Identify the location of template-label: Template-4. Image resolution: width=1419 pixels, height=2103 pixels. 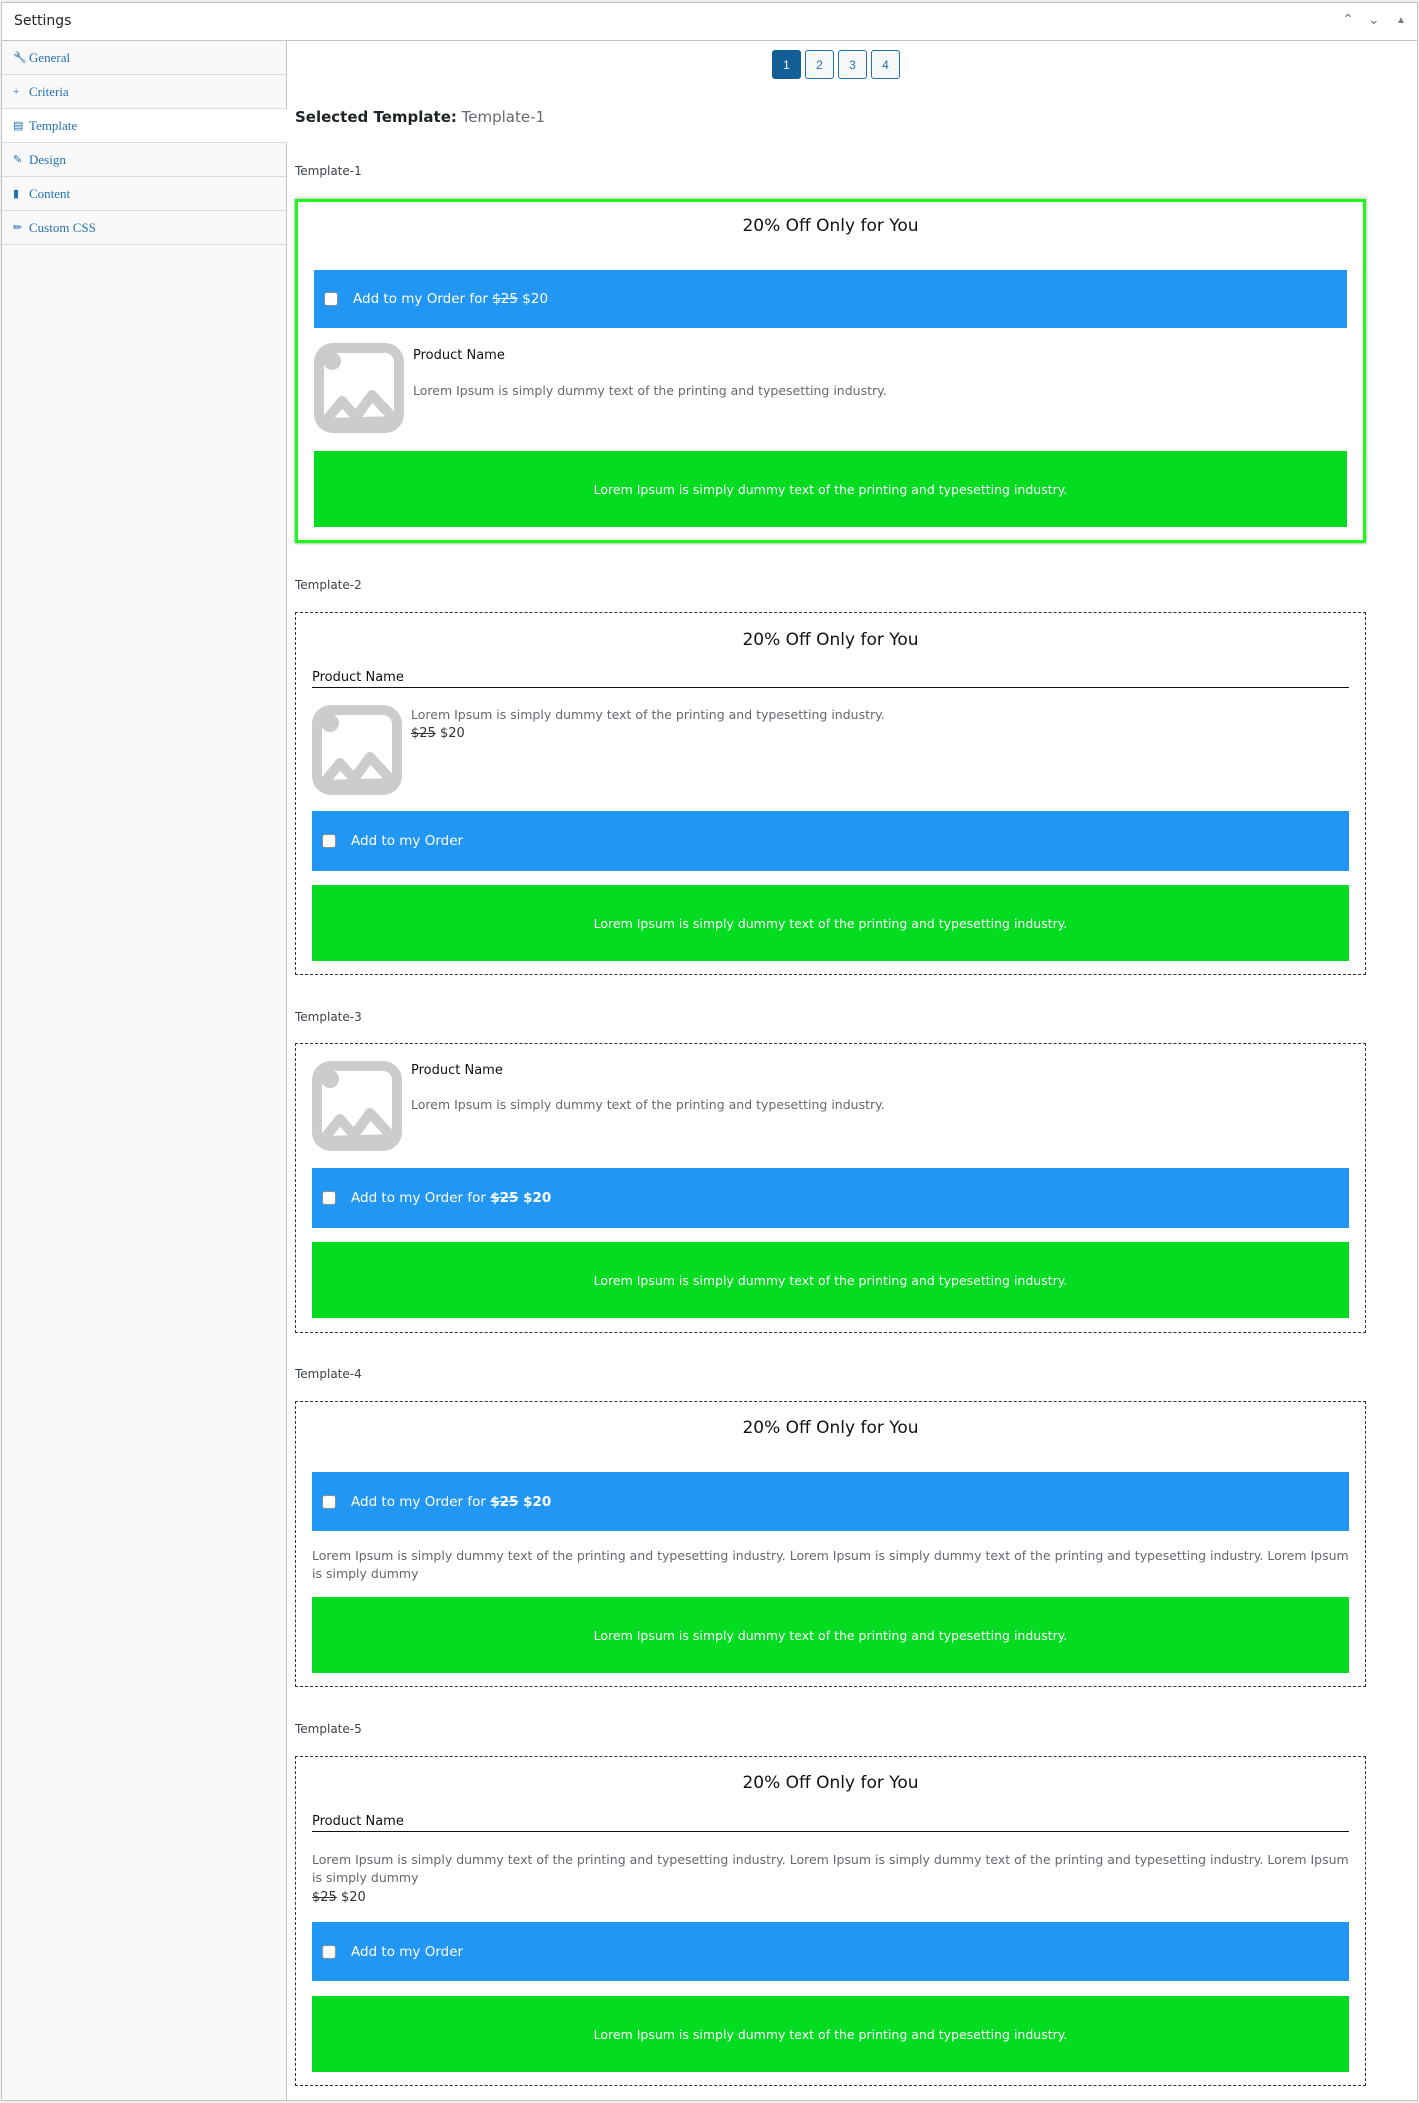
(328, 1374).